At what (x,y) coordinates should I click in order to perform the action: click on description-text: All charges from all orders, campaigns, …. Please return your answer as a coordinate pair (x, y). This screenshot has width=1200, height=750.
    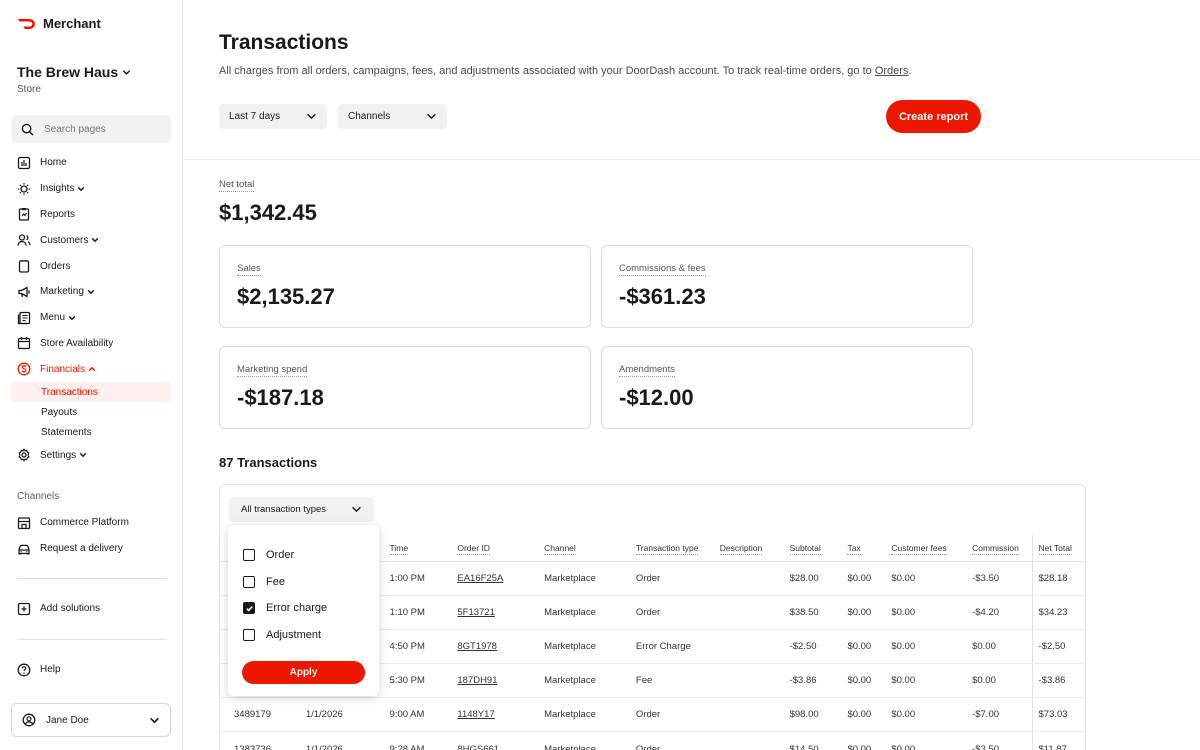
    Looking at the image, I should click on (547, 71).